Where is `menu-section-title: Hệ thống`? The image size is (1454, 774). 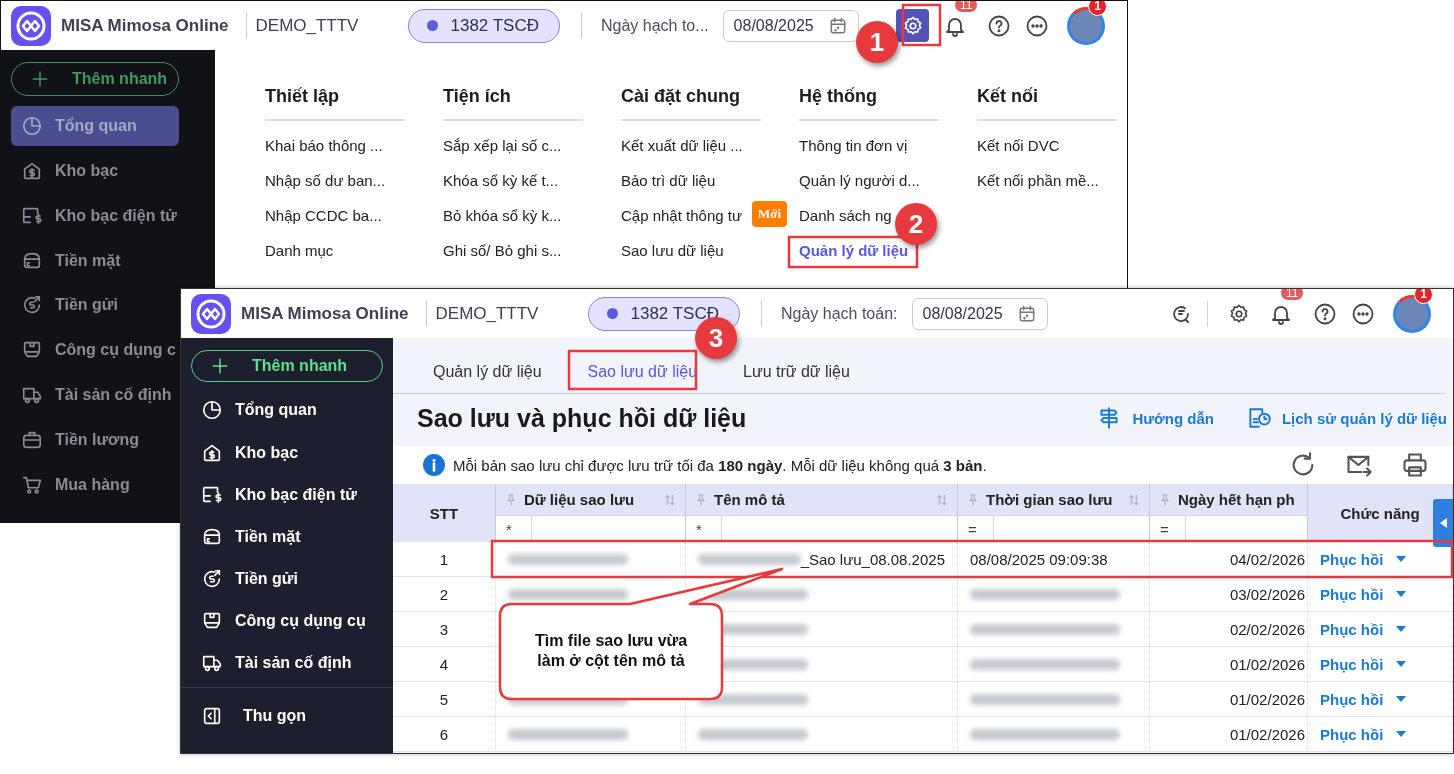
menu-section-title: Hệ thống is located at coordinates (869, 103).